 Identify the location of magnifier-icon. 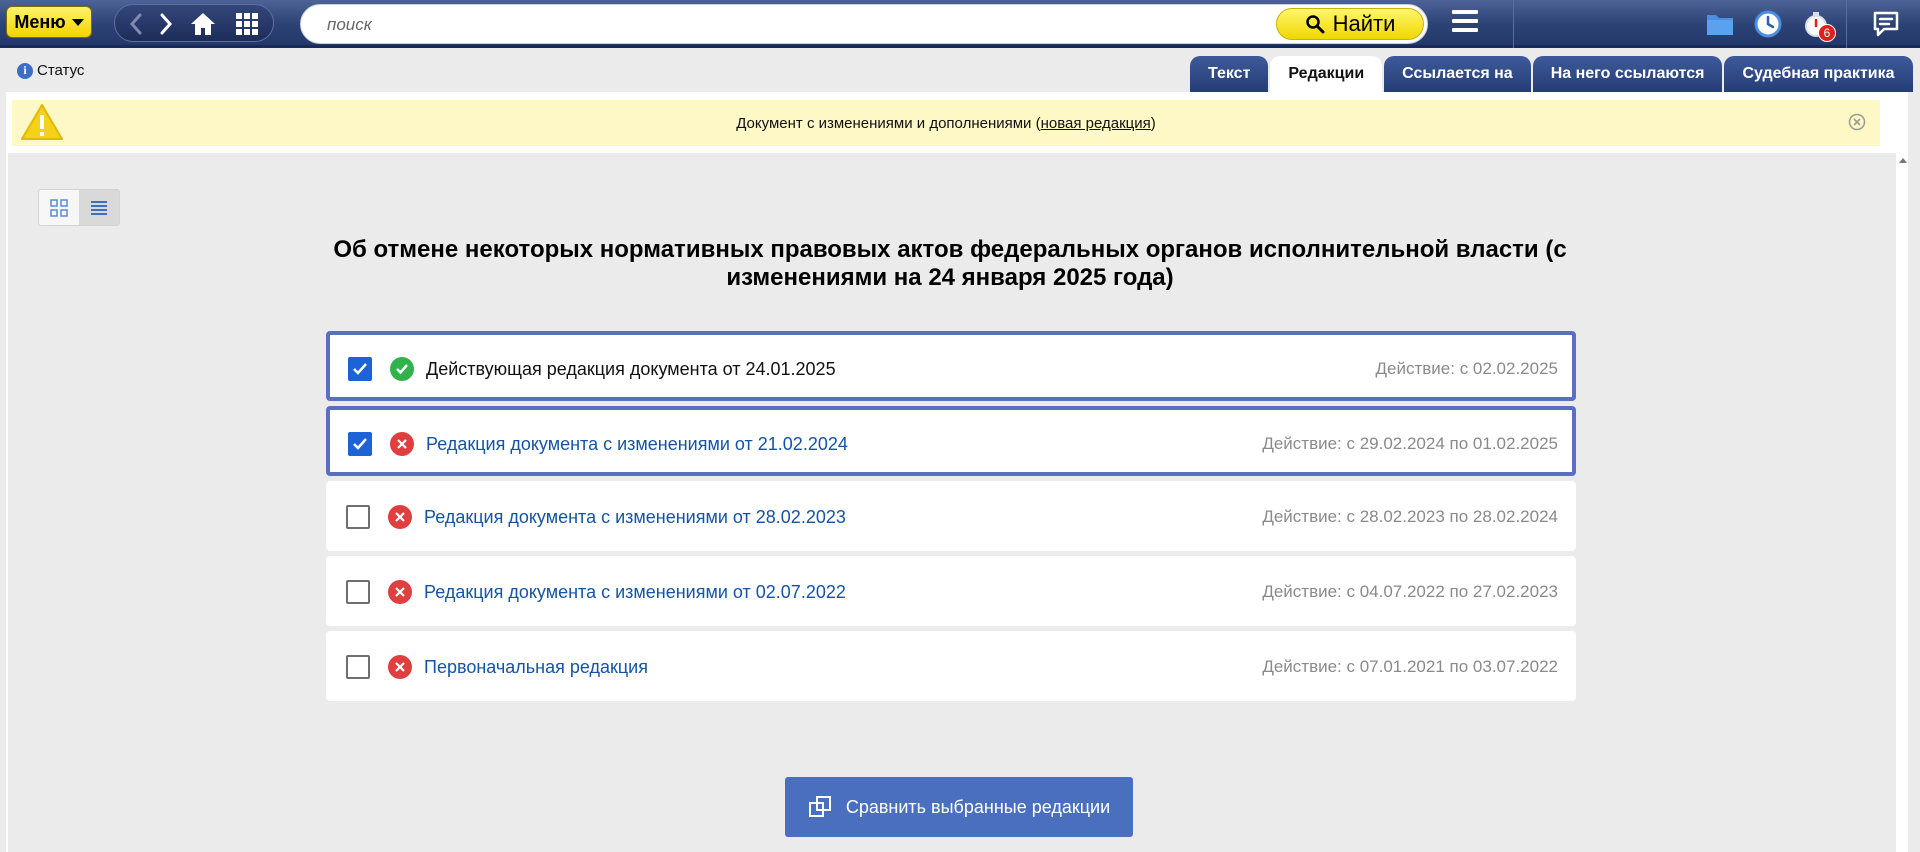
(1315, 24).